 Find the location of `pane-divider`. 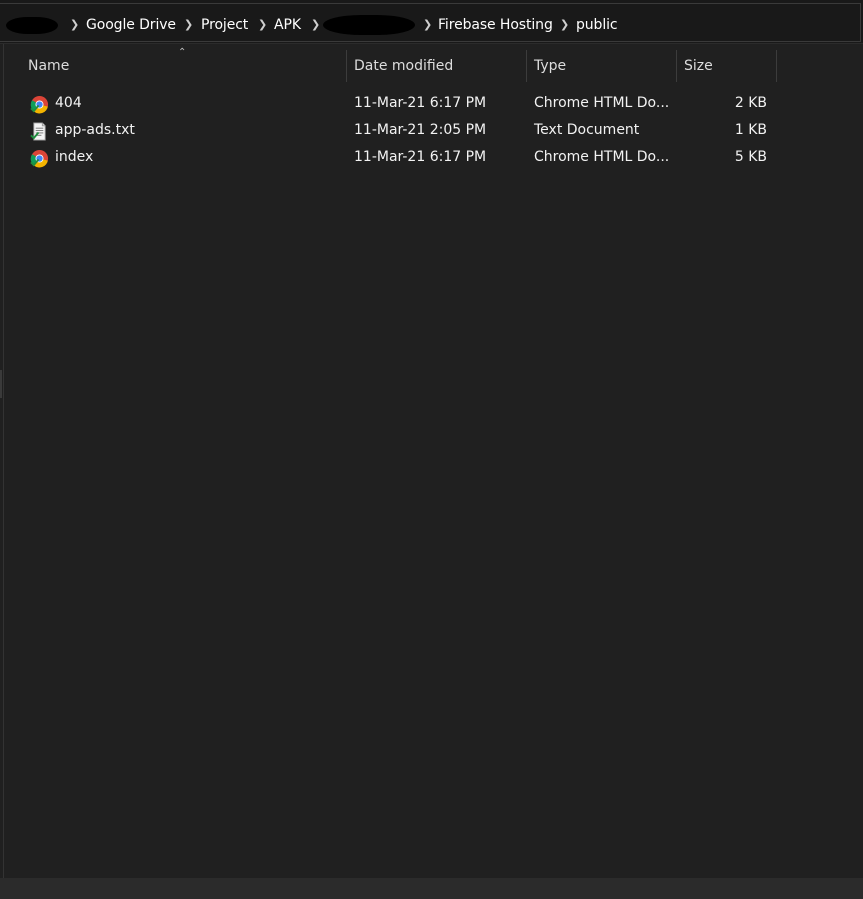

pane-divider is located at coordinates (3, 461).